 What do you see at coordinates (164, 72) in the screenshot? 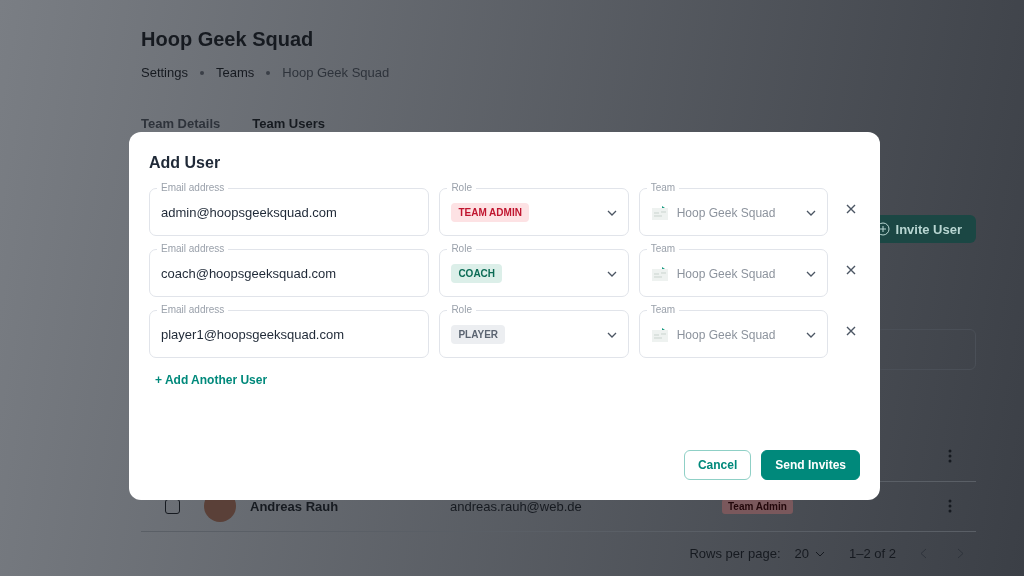
I see `breadcrumb-link: Settings` at bounding box center [164, 72].